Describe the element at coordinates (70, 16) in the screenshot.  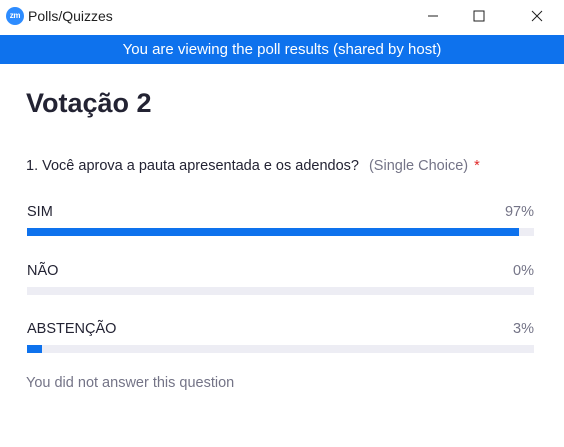
I see `window-title: Polls/Quizzes` at that location.